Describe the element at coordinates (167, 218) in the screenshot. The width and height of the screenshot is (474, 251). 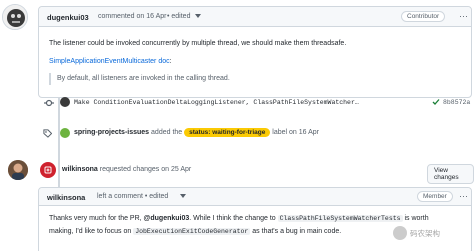
I see `user-mention: @dugenkui03` at that location.